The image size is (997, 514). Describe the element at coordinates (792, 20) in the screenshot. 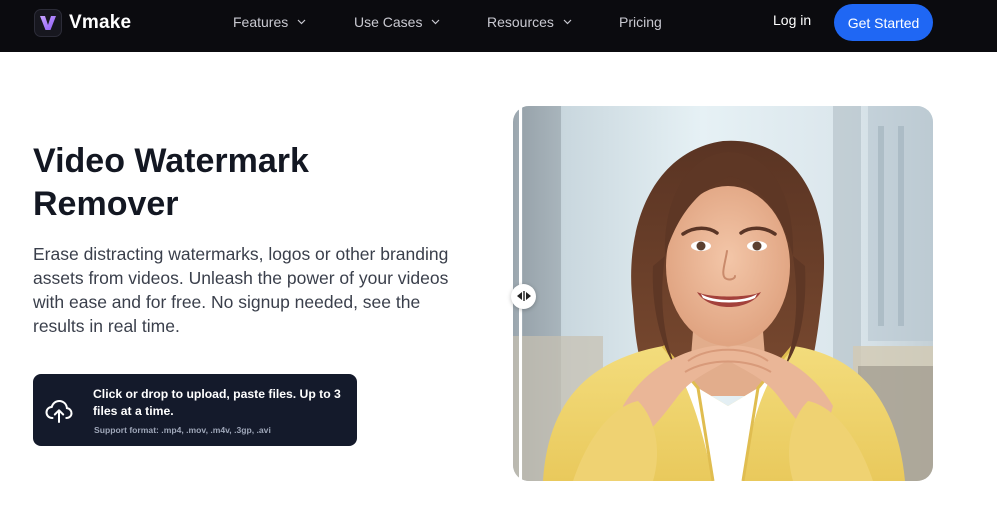

I see `login-link: Log in` at that location.